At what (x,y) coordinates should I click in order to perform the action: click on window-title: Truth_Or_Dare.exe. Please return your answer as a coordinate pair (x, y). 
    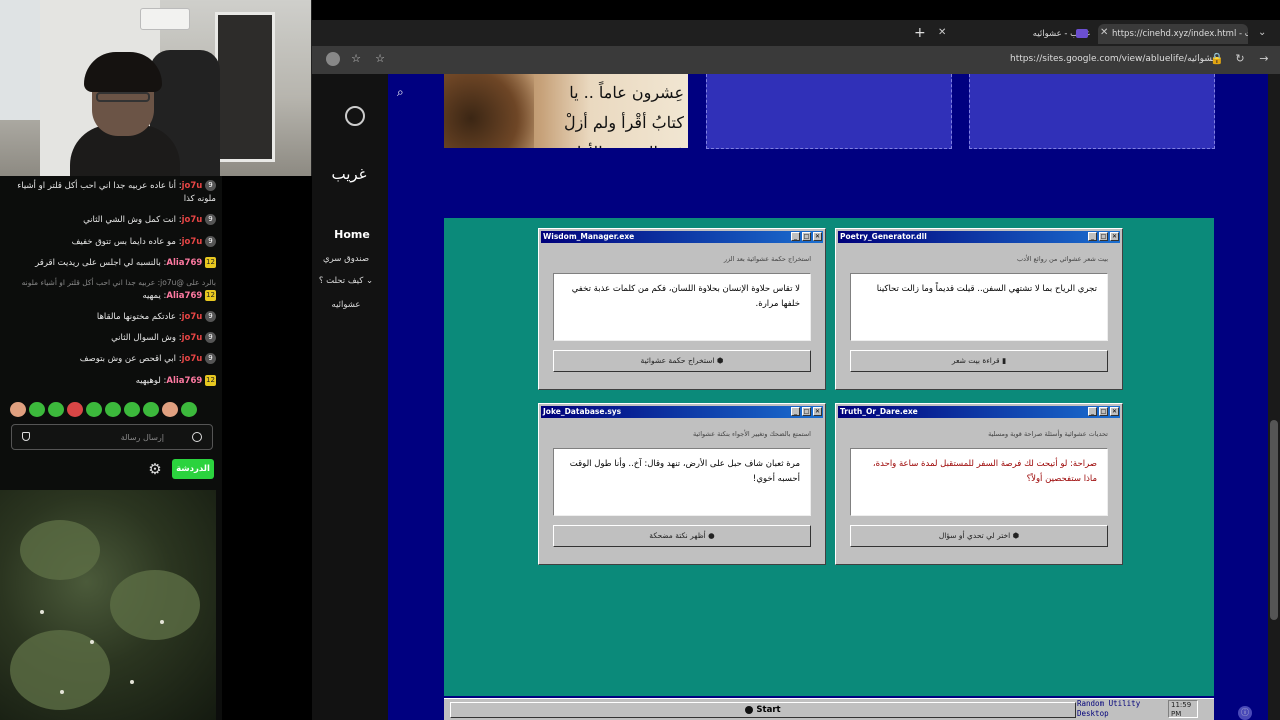
    Looking at the image, I should click on (979, 412).